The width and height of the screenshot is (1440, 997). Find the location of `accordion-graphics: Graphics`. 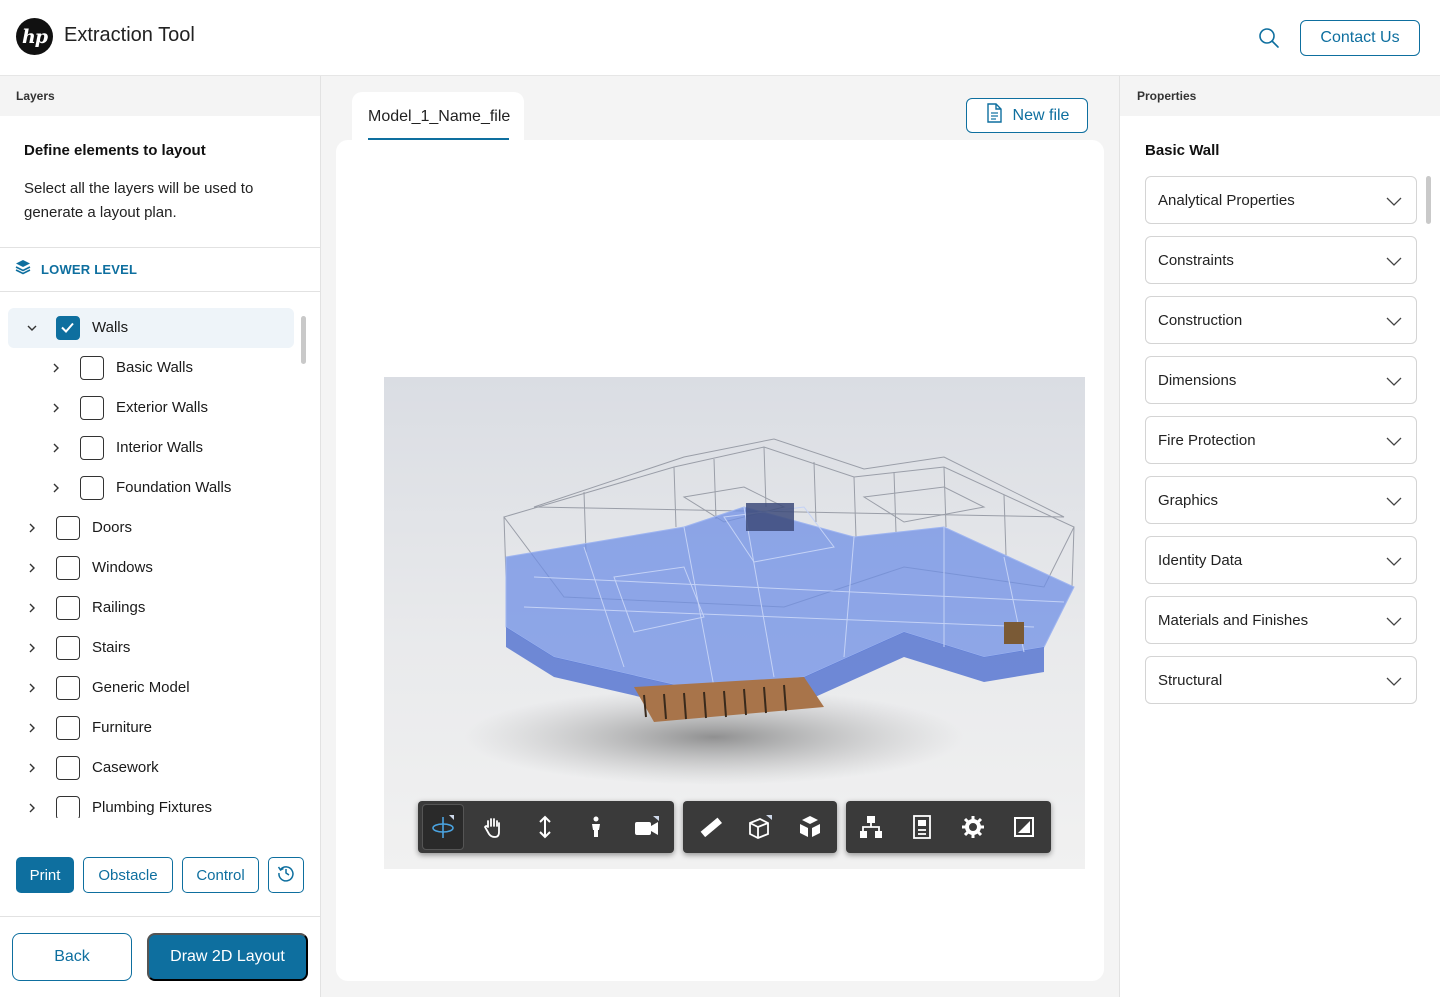

accordion-graphics: Graphics is located at coordinates (1281, 500).